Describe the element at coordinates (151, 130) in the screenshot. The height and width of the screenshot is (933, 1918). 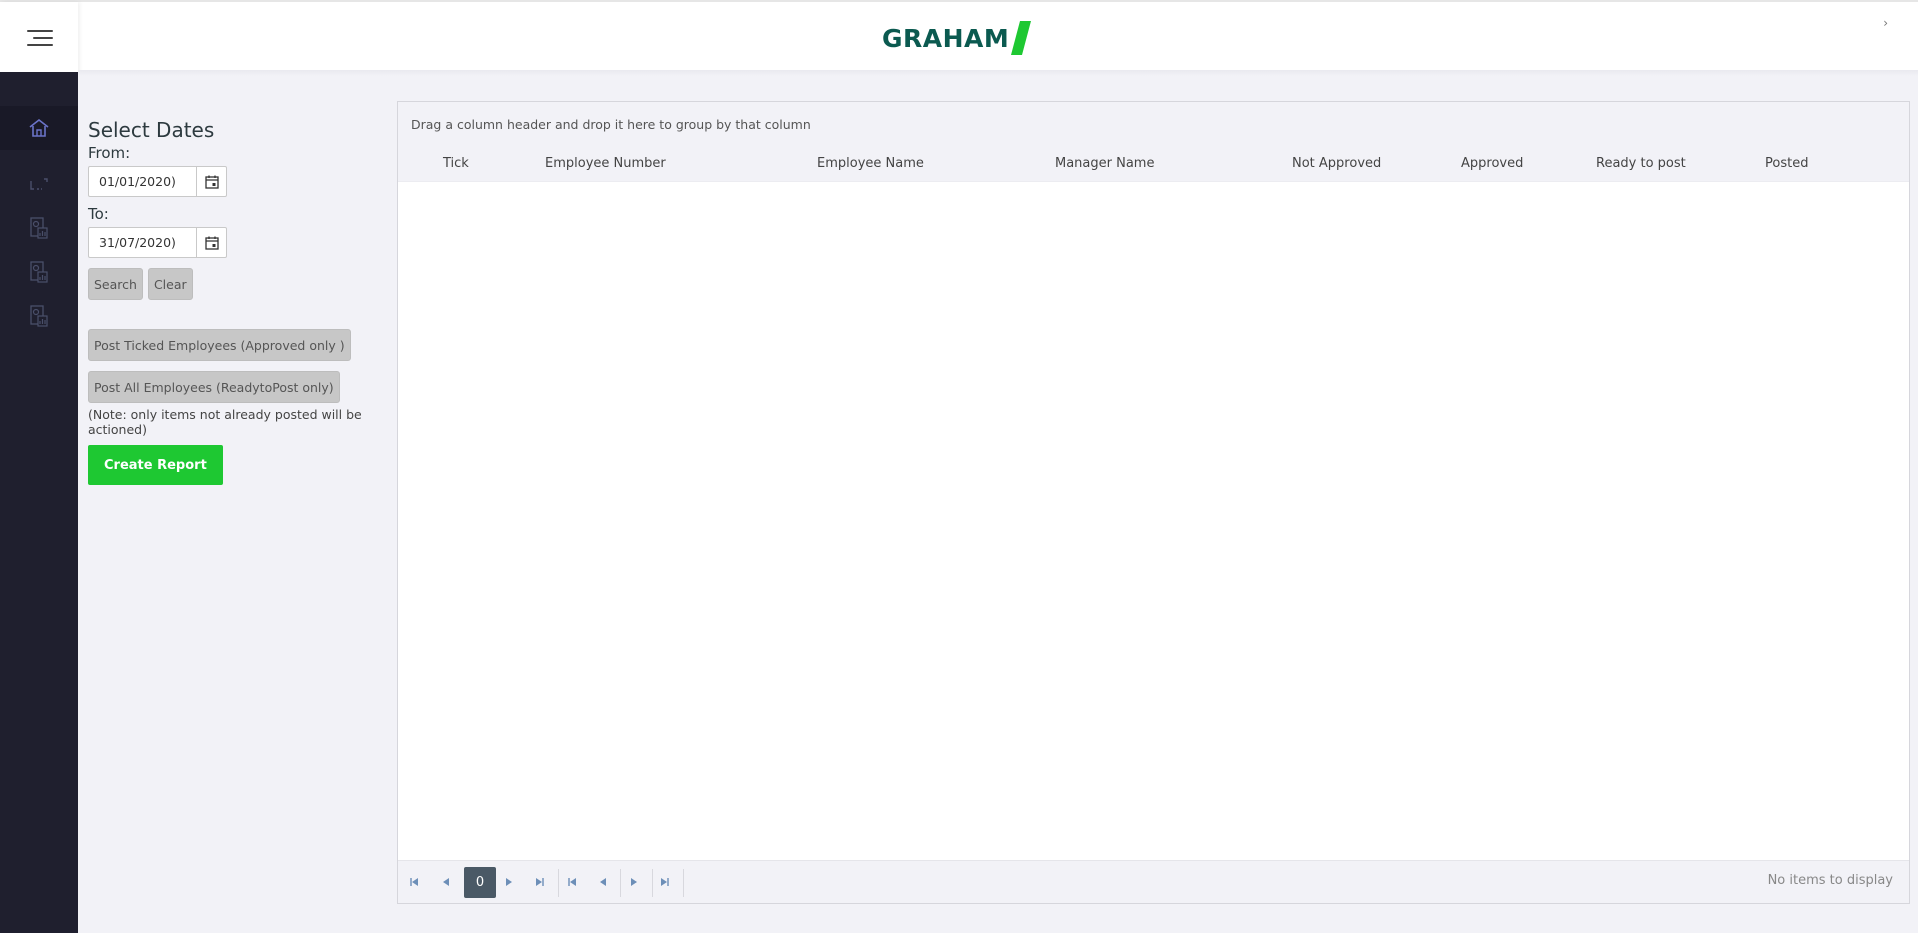
I see `select-dates-title: Select Dates` at that location.